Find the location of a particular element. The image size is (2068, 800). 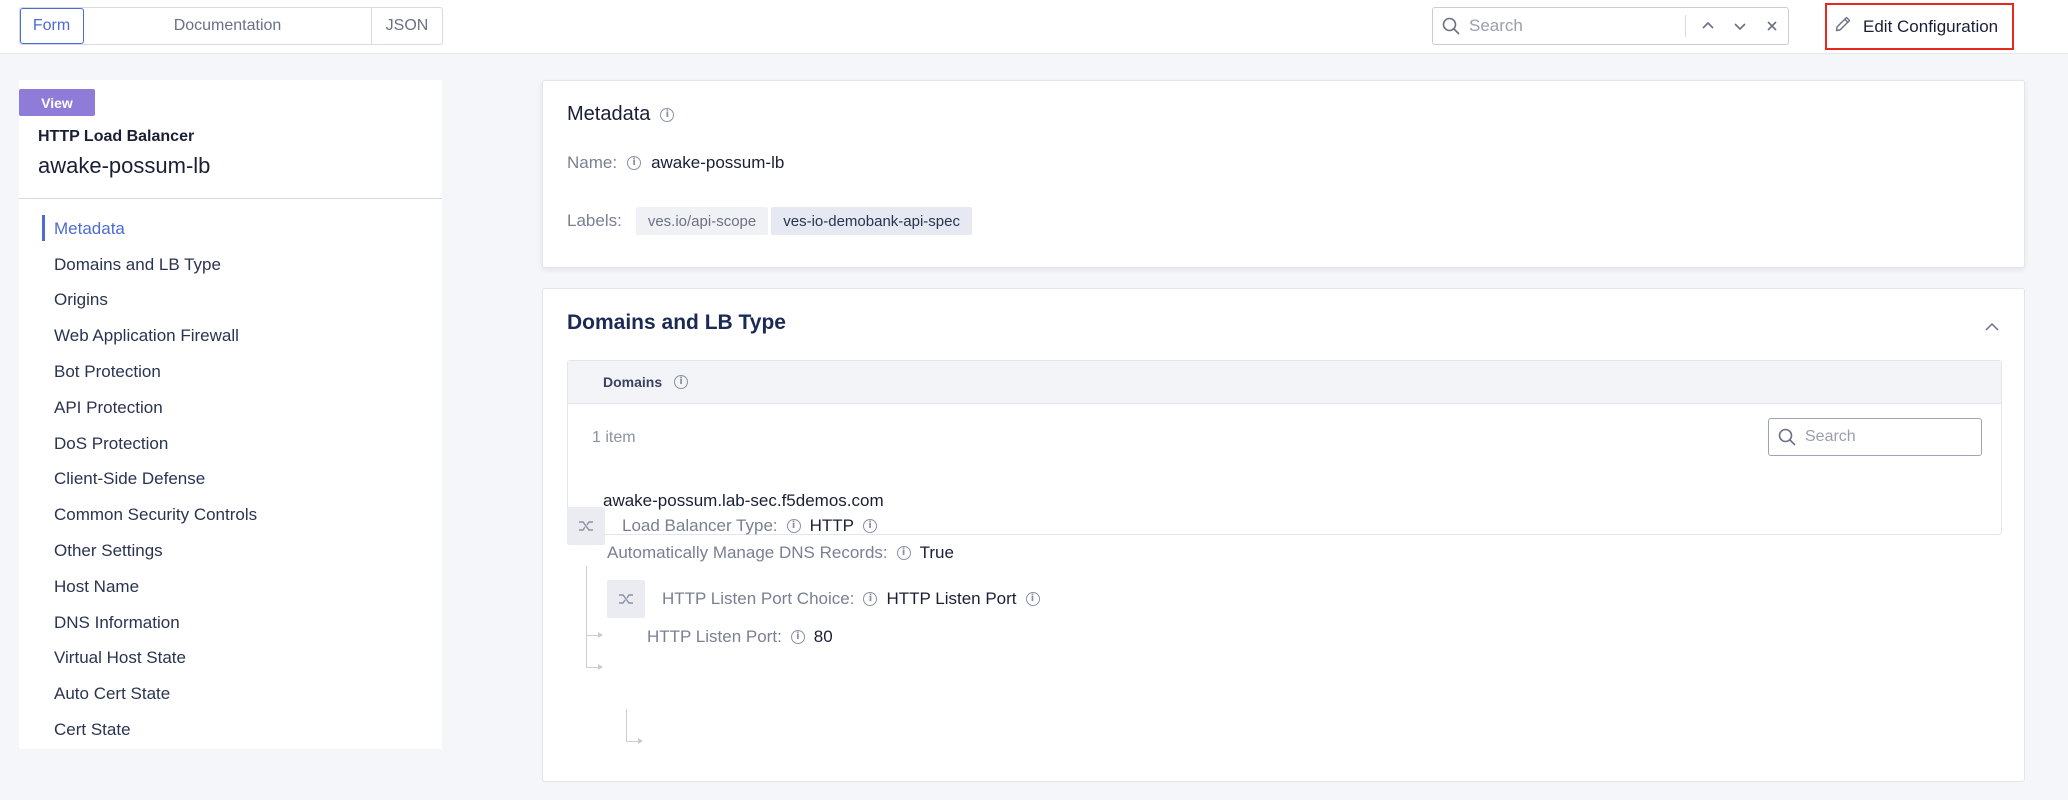

nav-item-client-side-defense: Client-Side Defense is located at coordinates (230, 480).